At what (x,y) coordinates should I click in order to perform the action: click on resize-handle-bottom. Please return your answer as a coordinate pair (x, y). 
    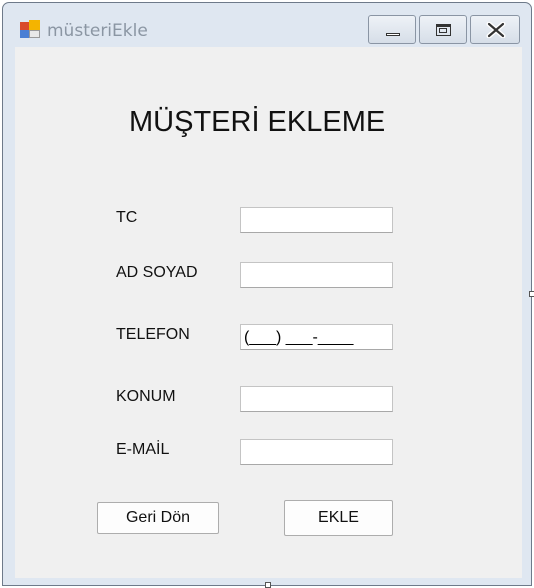
    Looking at the image, I should click on (268, 585).